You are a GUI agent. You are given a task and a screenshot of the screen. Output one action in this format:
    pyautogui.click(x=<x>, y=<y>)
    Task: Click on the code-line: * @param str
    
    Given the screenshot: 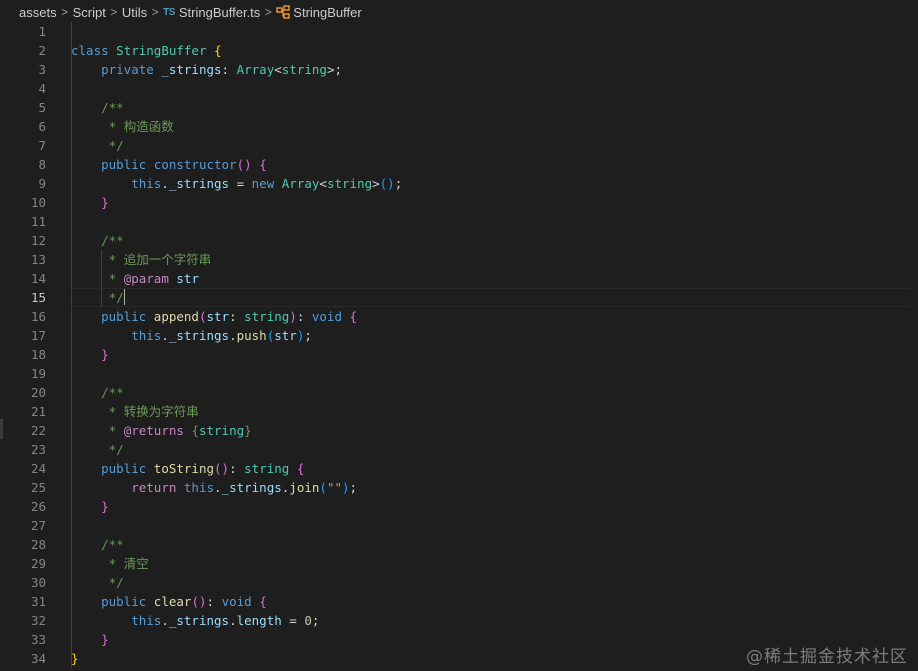 What is the action you would take?
    pyautogui.click(x=236, y=278)
    